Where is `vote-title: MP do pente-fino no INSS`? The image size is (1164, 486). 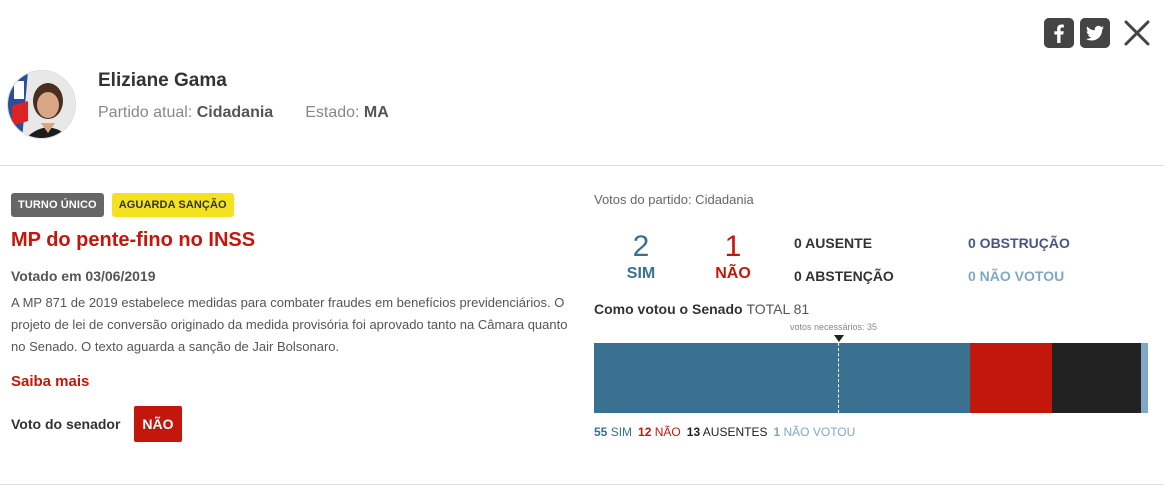
vote-title: MP do pente-fino no INSS is located at coordinates (133, 240).